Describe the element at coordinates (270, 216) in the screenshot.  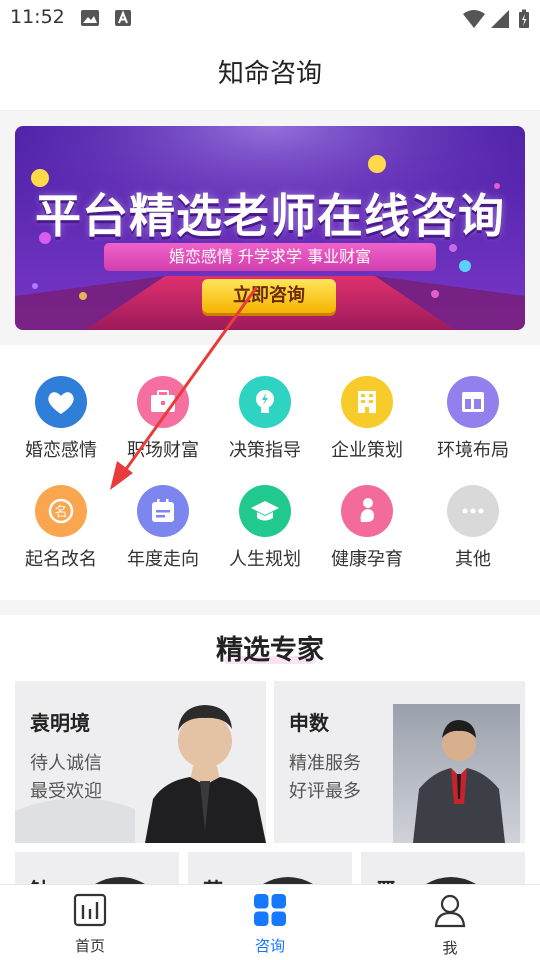
I see `banner-title: 平台精选老师在线咨询` at that location.